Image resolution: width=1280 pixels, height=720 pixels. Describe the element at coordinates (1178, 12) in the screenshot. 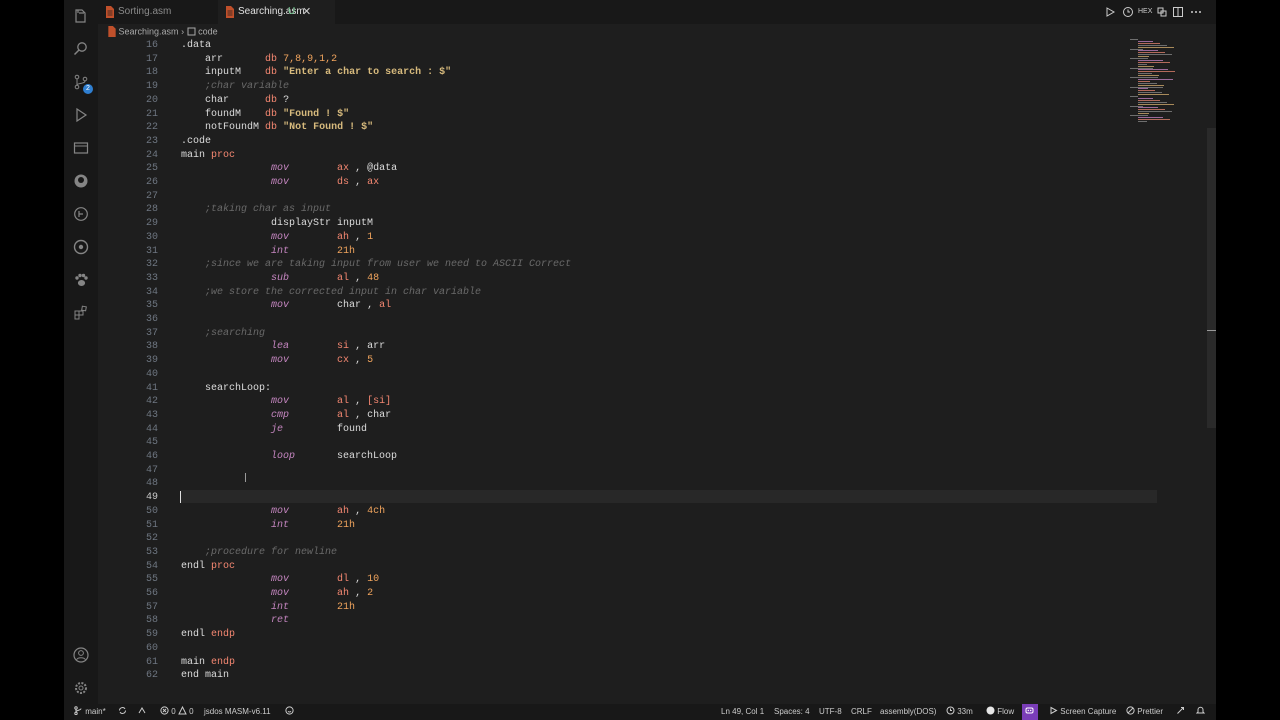

I see `split-editor-icon` at that location.